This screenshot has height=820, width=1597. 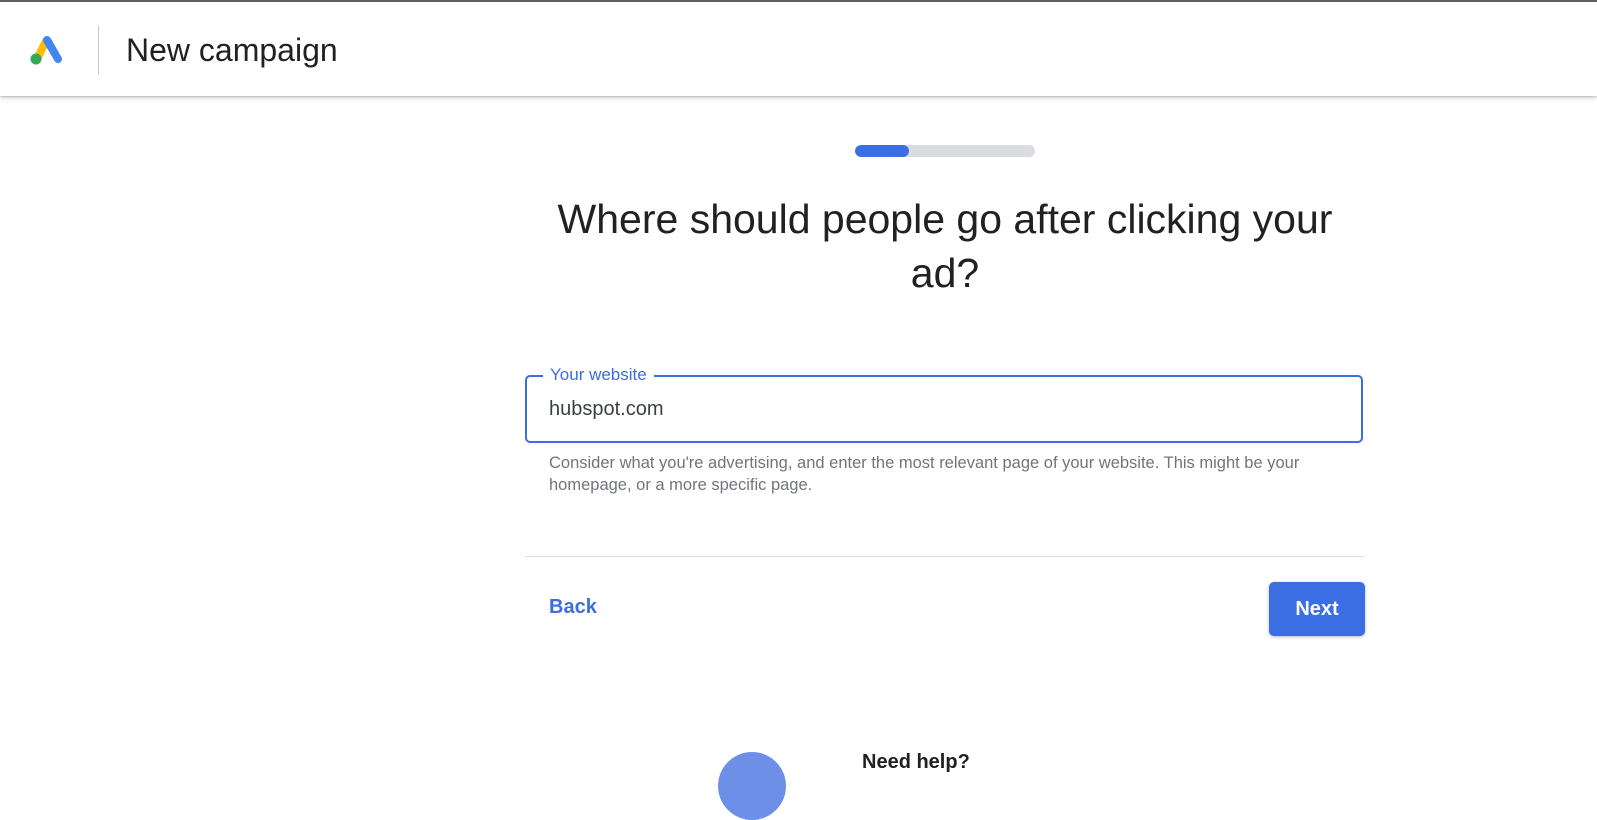 I want to click on page-title: New campaign, so click(x=232, y=50).